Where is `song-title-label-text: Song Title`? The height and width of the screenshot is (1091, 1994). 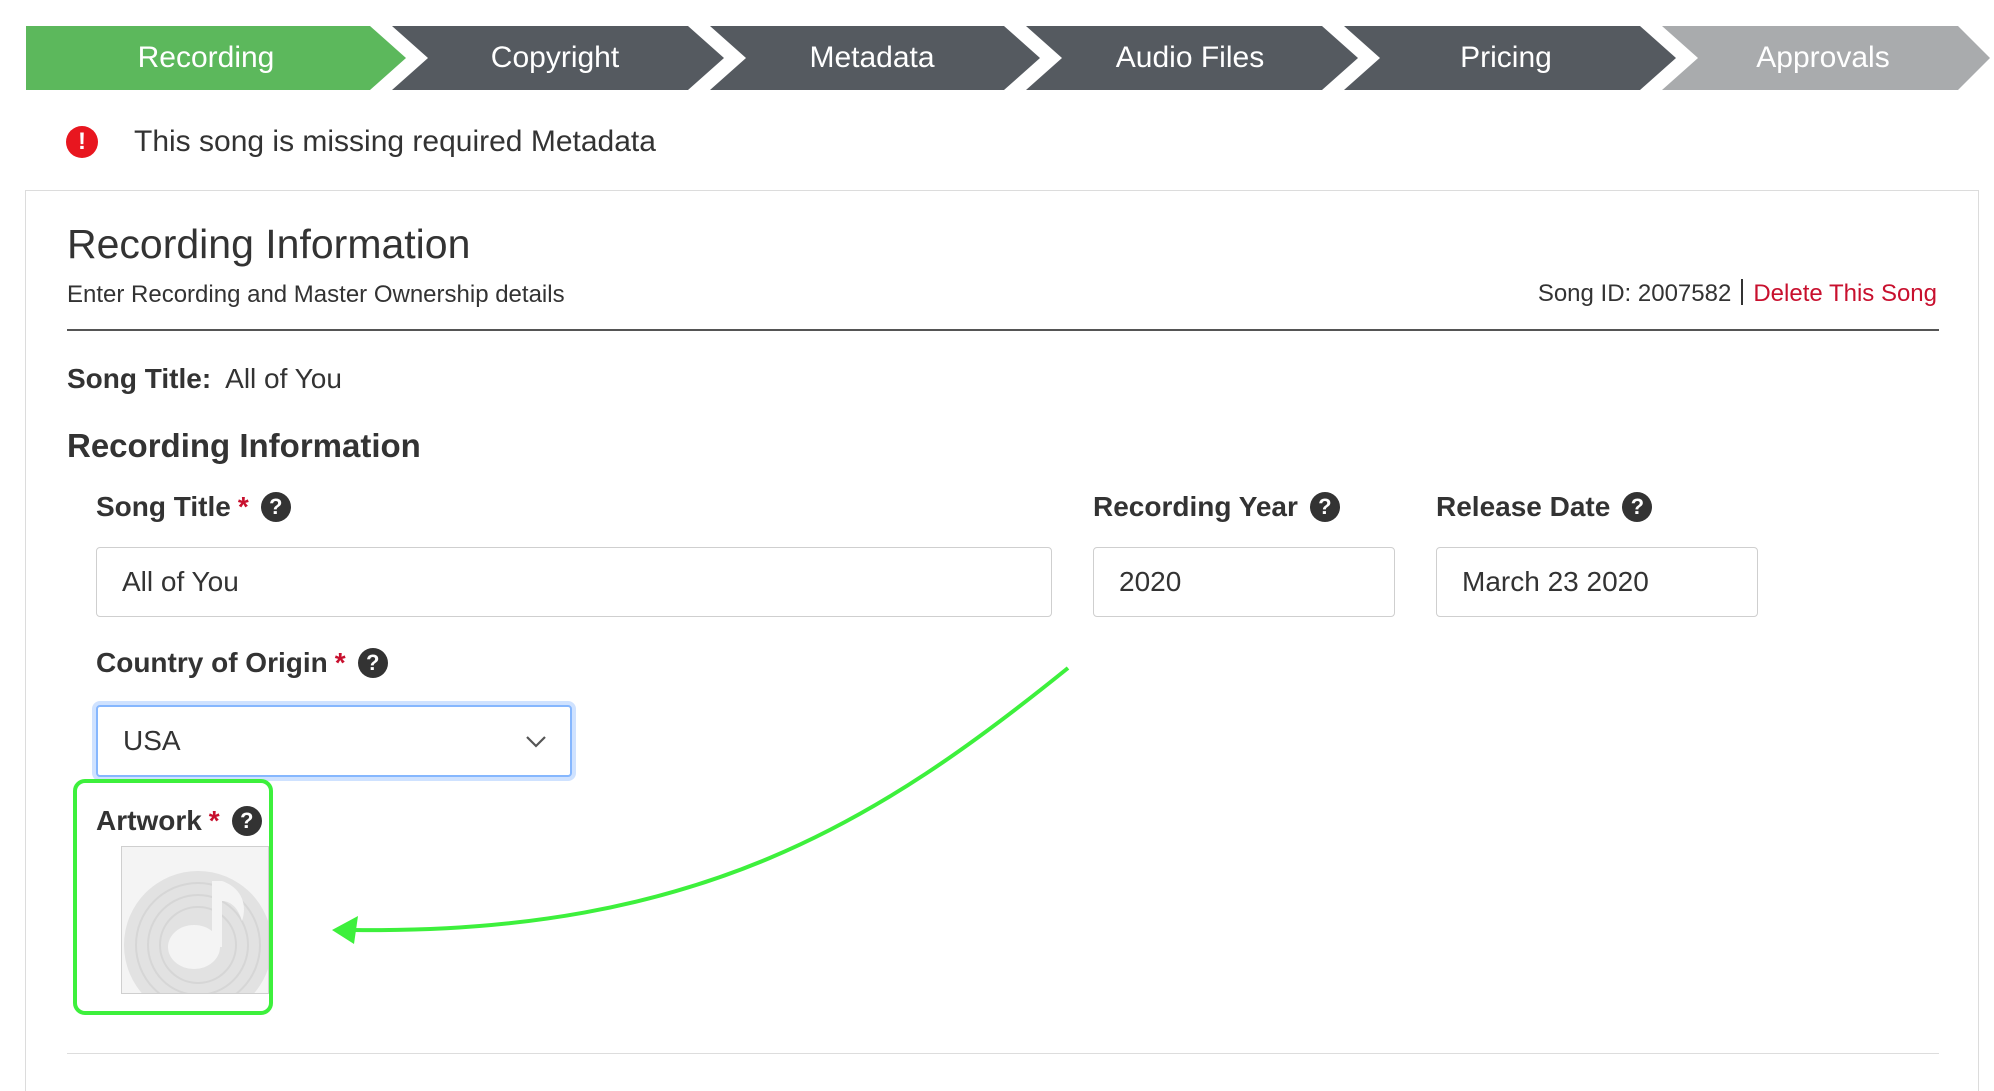
song-title-label-text: Song Title is located at coordinates (163, 506).